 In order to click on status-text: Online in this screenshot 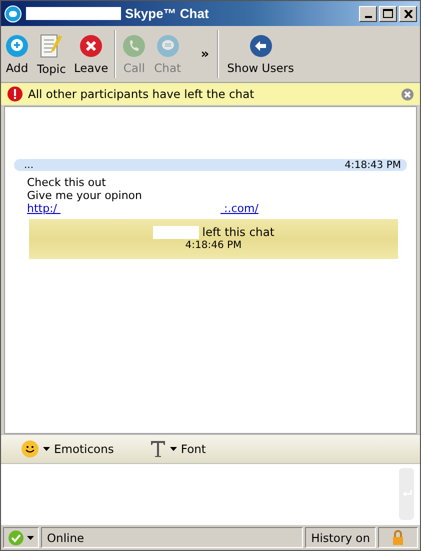, I will do `click(65, 537)`.